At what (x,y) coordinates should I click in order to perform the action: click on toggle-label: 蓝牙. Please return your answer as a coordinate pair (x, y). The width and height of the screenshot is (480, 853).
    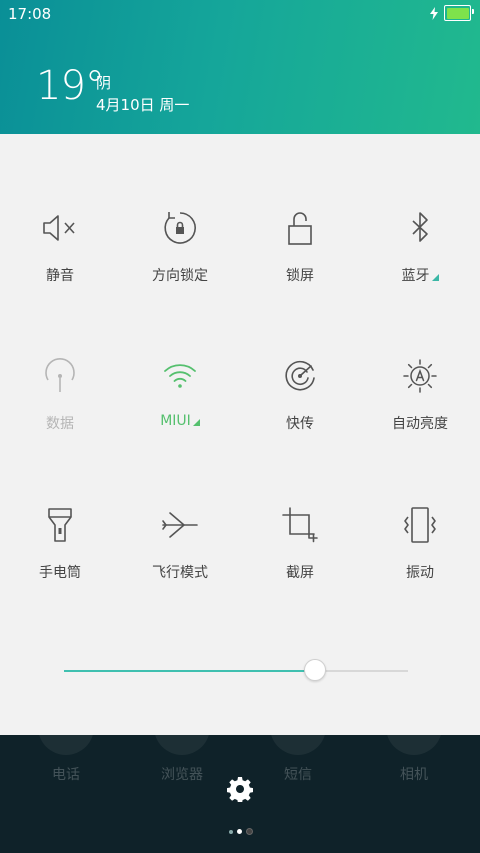
    Looking at the image, I should click on (420, 275).